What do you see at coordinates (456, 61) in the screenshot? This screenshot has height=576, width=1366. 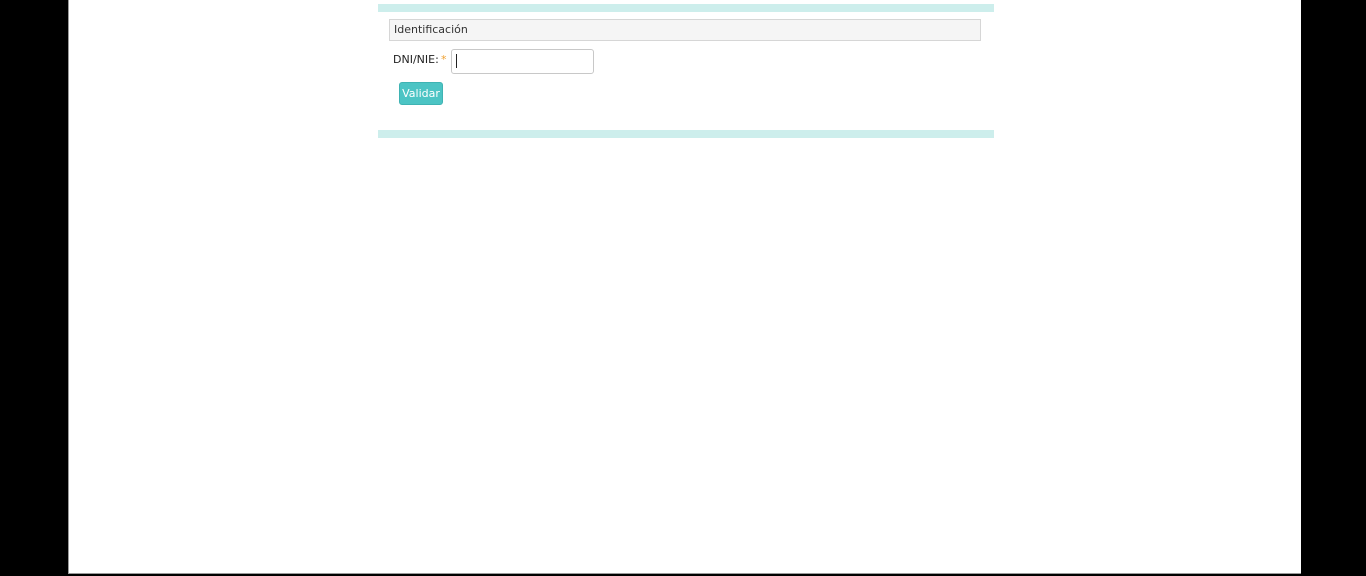 I see `text-caret` at bounding box center [456, 61].